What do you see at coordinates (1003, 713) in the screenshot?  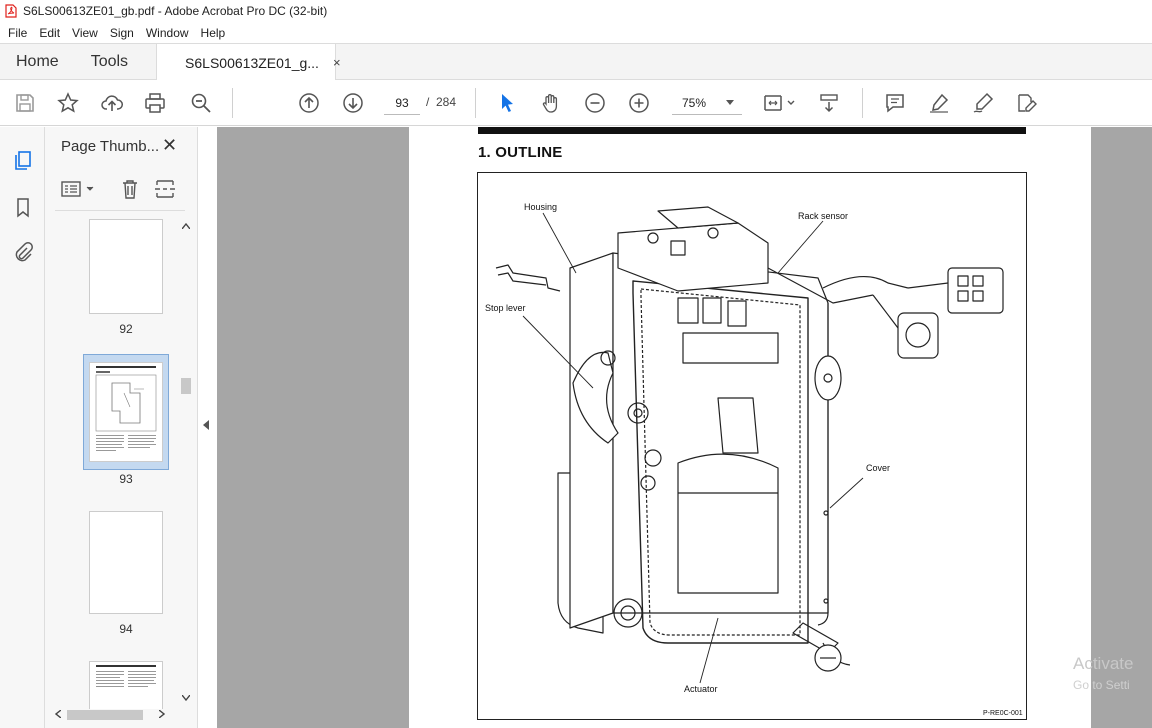 I see `figure-code: P-RE0C-001` at bounding box center [1003, 713].